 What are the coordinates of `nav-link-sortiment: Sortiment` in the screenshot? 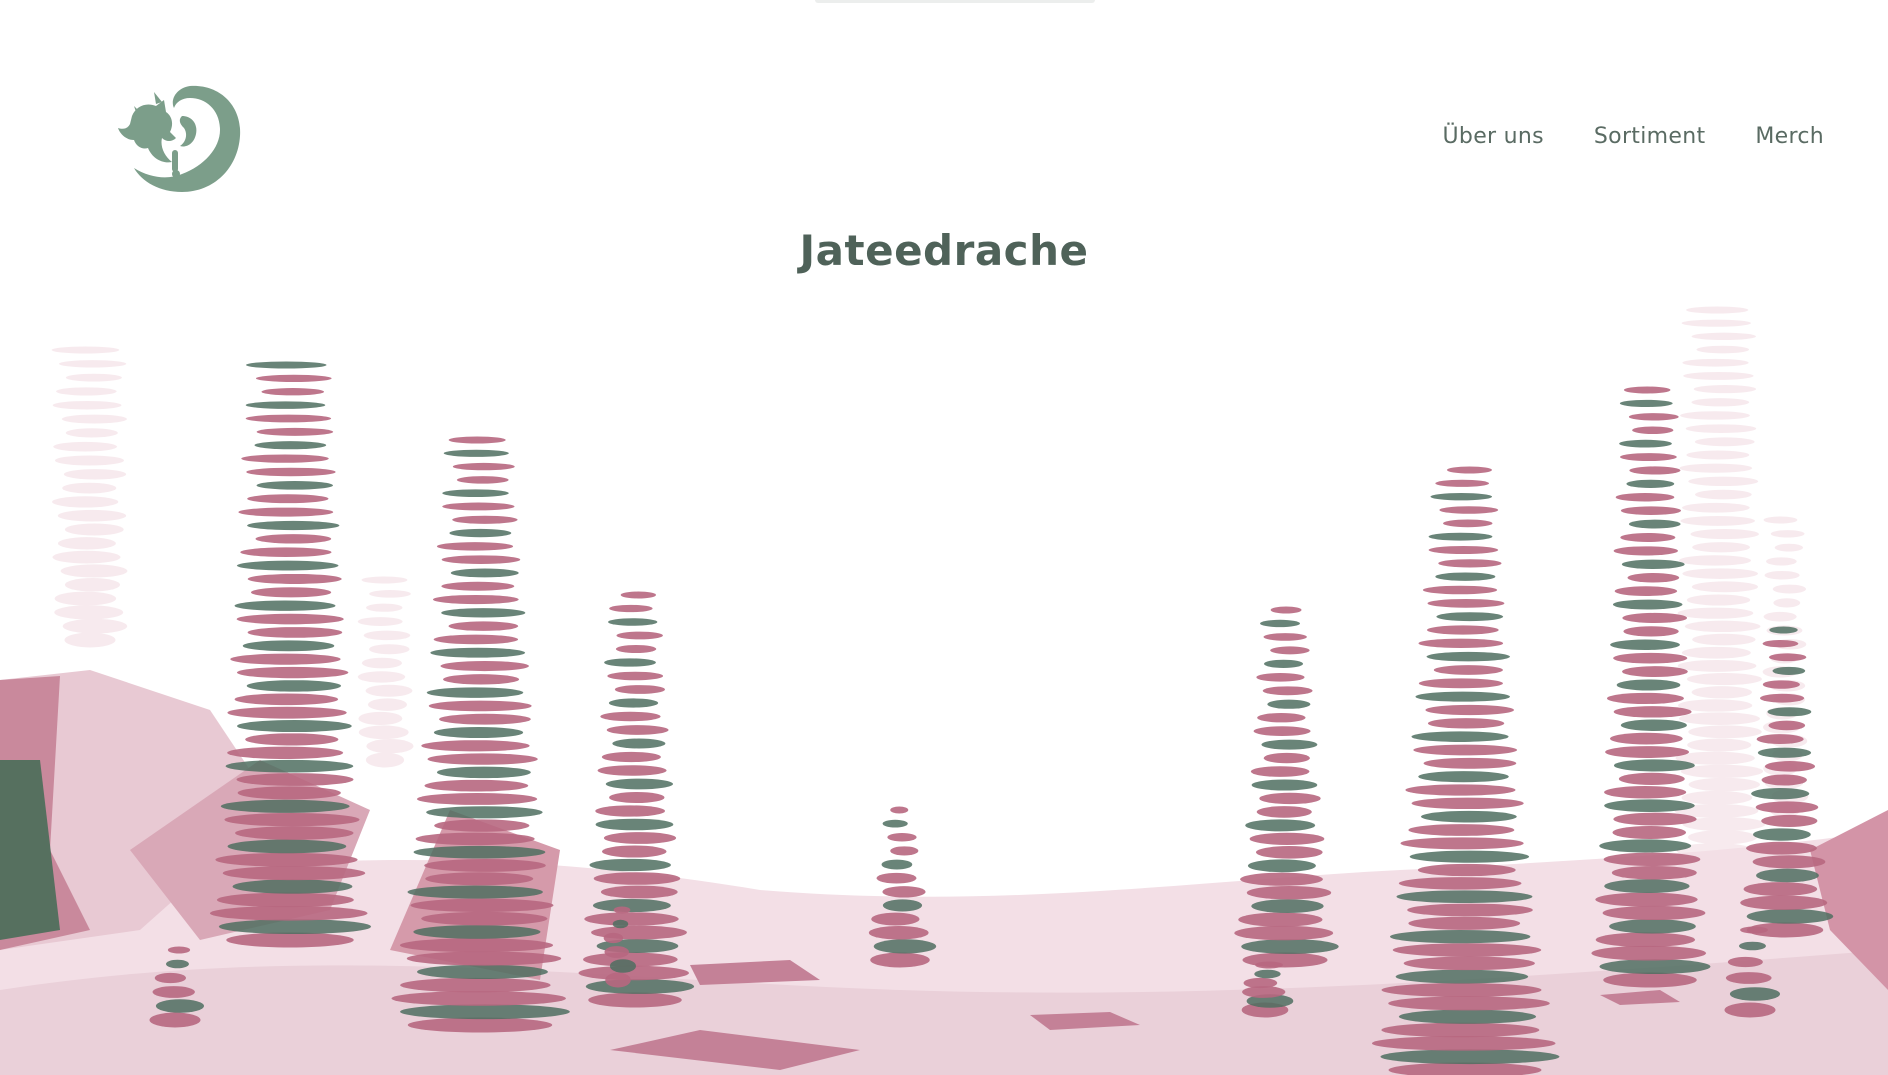 It's located at (1649, 136).